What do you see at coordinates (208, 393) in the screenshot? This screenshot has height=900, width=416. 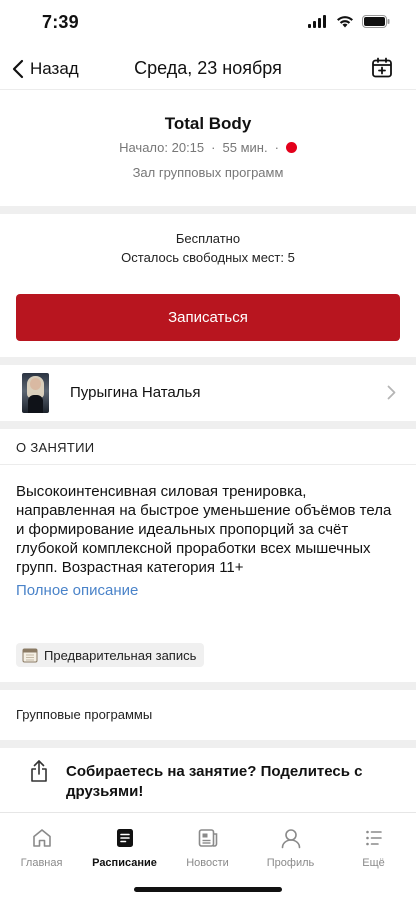 I see `trainer-row: Пурыгина Наталья` at bounding box center [208, 393].